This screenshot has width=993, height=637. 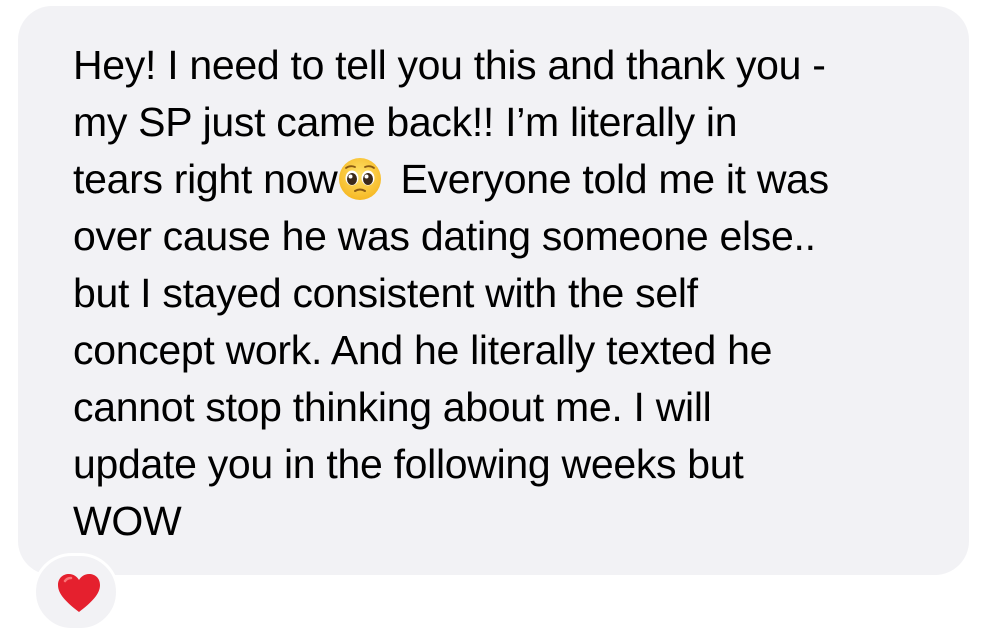 I want to click on pleading-face-emoji-icon, so click(x=360, y=179).